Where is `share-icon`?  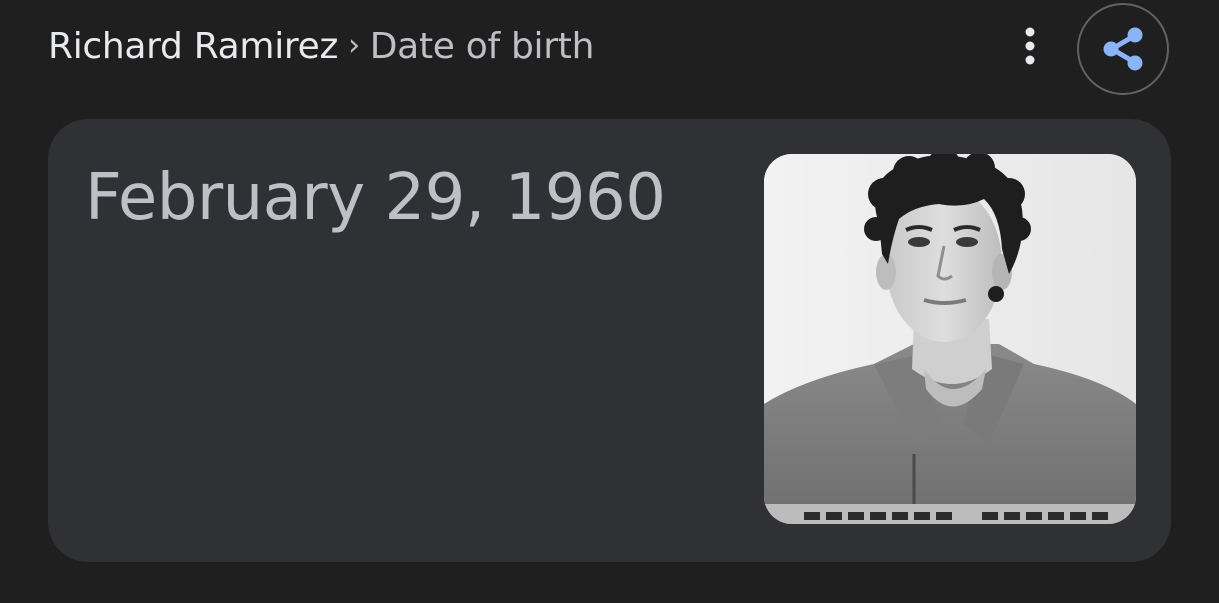 share-icon is located at coordinates (1123, 49).